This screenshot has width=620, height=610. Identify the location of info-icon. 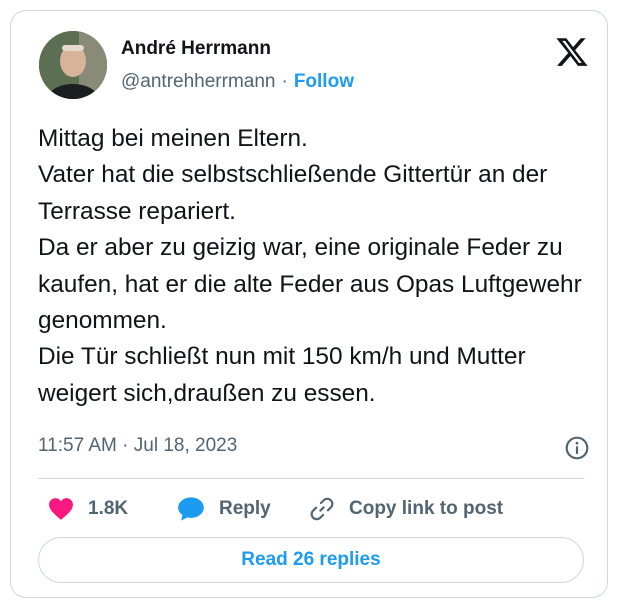
(577, 448).